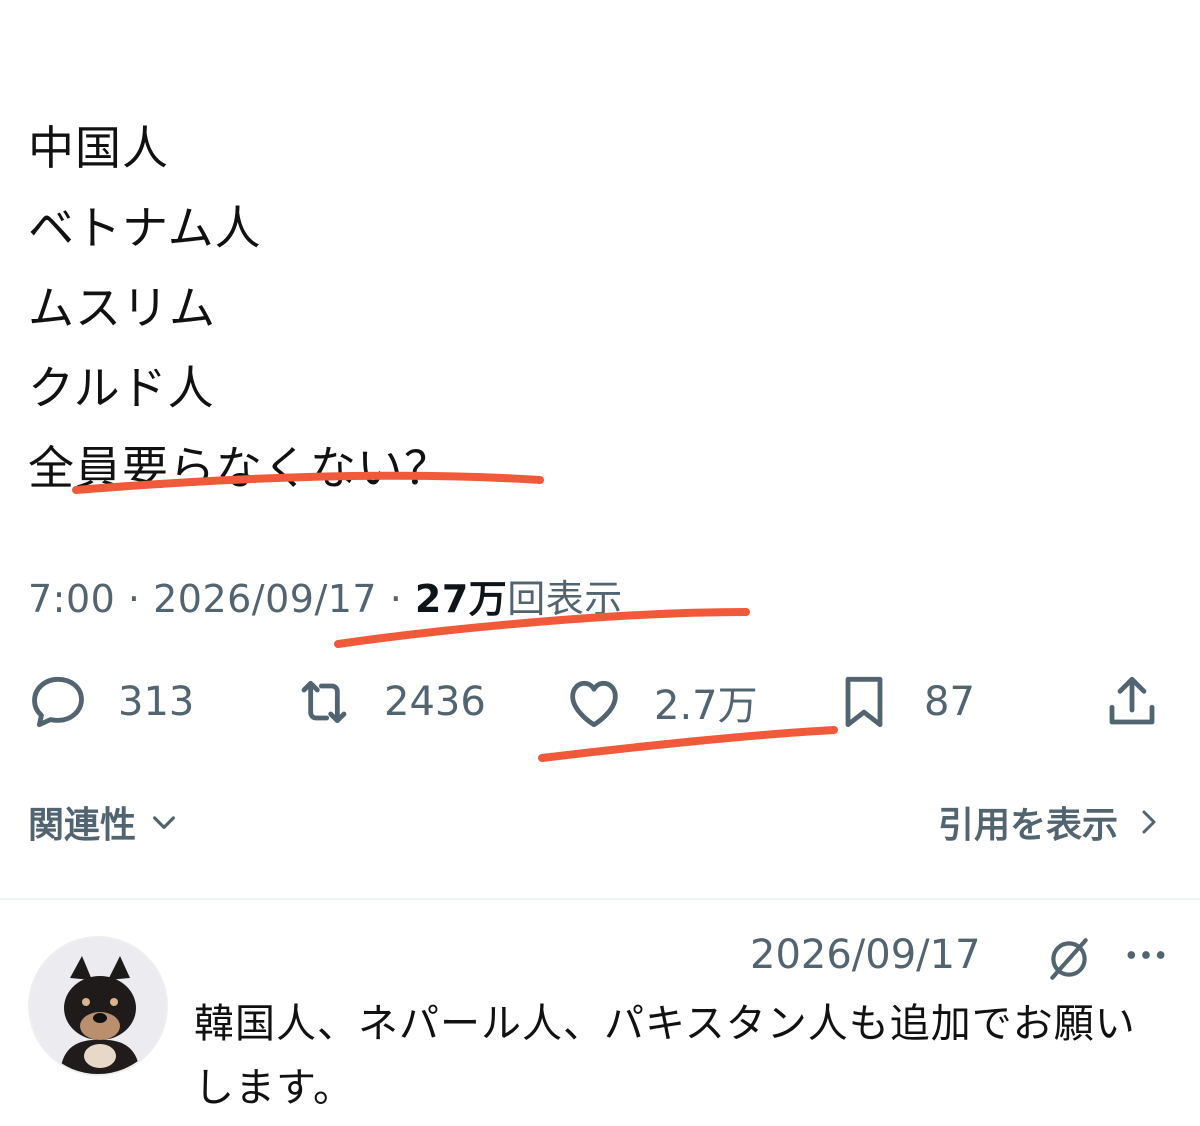 The height and width of the screenshot is (1126, 1200). What do you see at coordinates (903, 702) in the screenshot?
I see `bookmark-button: 87` at bounding box center [903, 702].